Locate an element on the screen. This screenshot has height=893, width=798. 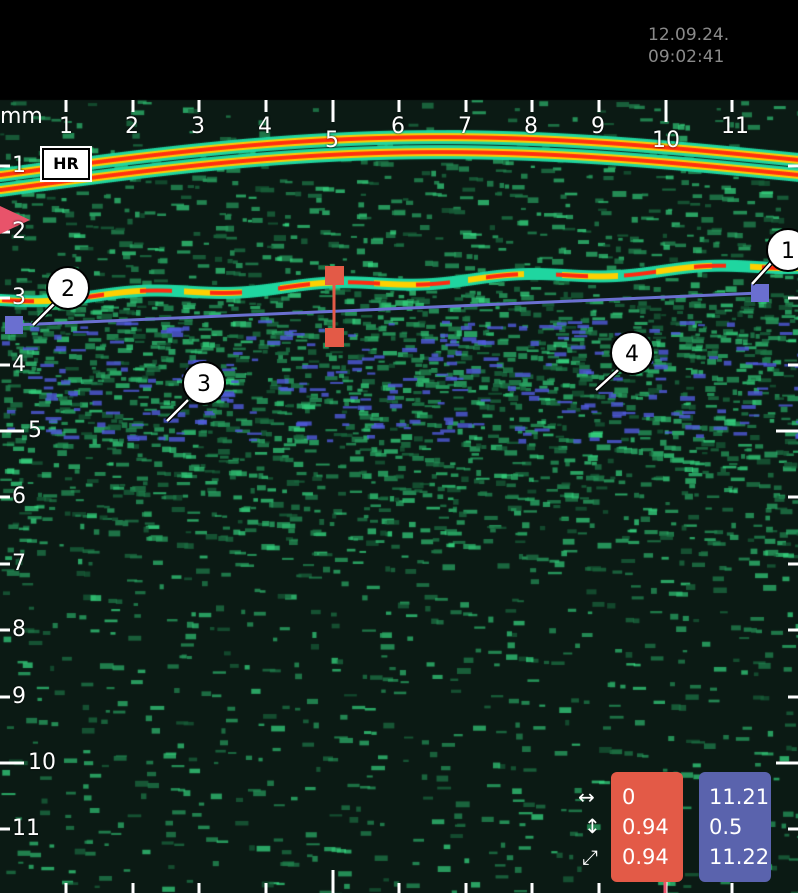
hr-mode-badge: HR is located at coordinates (66, 164).